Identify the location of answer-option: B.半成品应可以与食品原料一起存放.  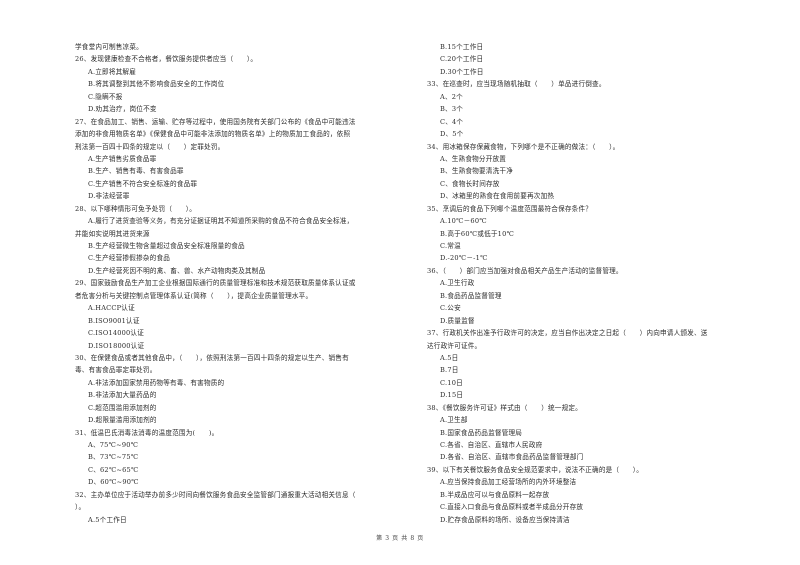
(495, 494).